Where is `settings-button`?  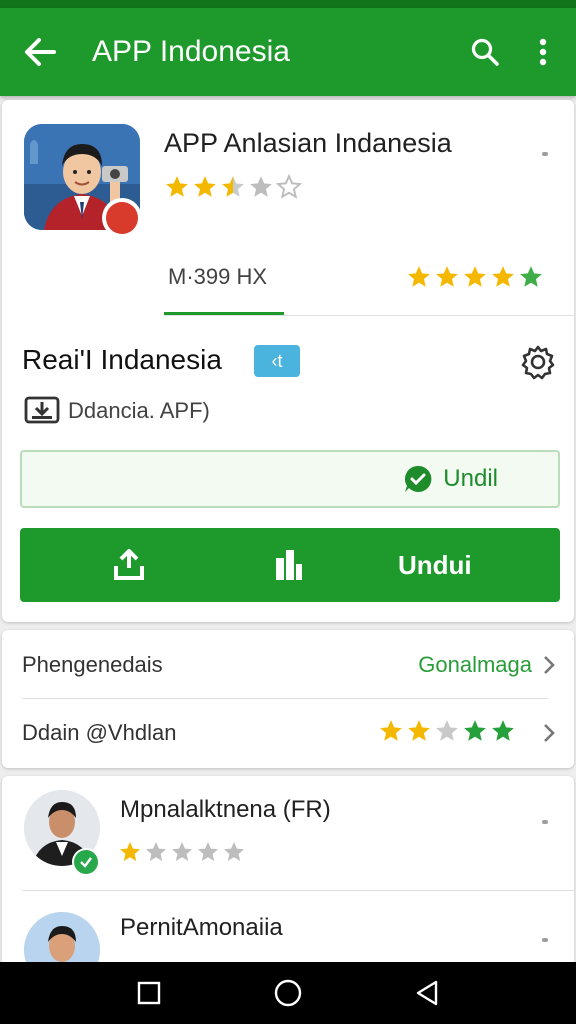 settings-button is located at coordinates (538, 364).